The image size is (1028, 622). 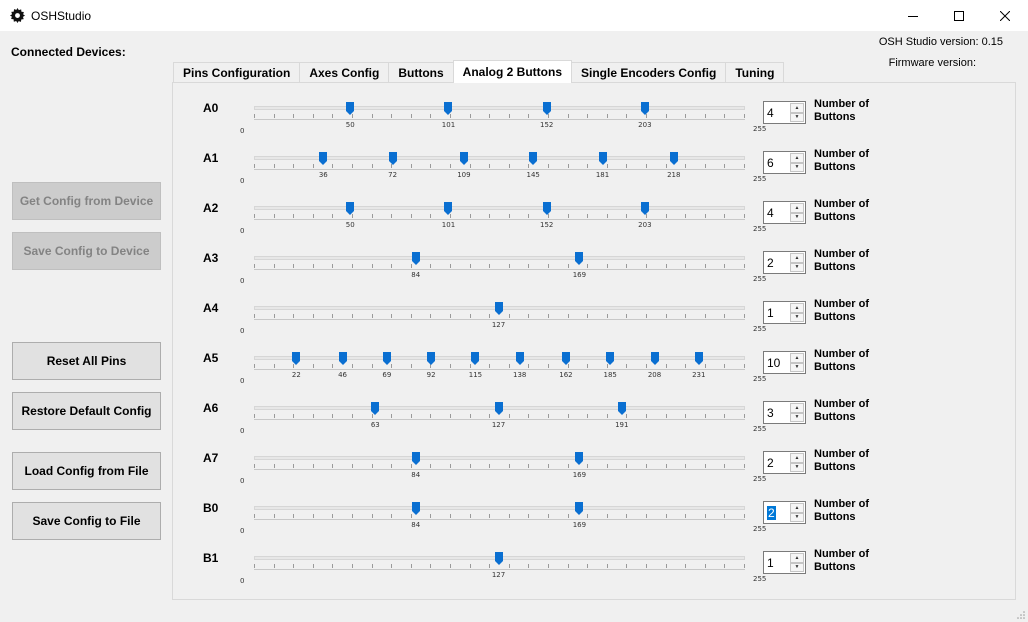 What do you see at coordinates (237, 72) in the screenshot?
I see `tab-pins-configuration: Pins Configuration` at bounding box center [237, 72].